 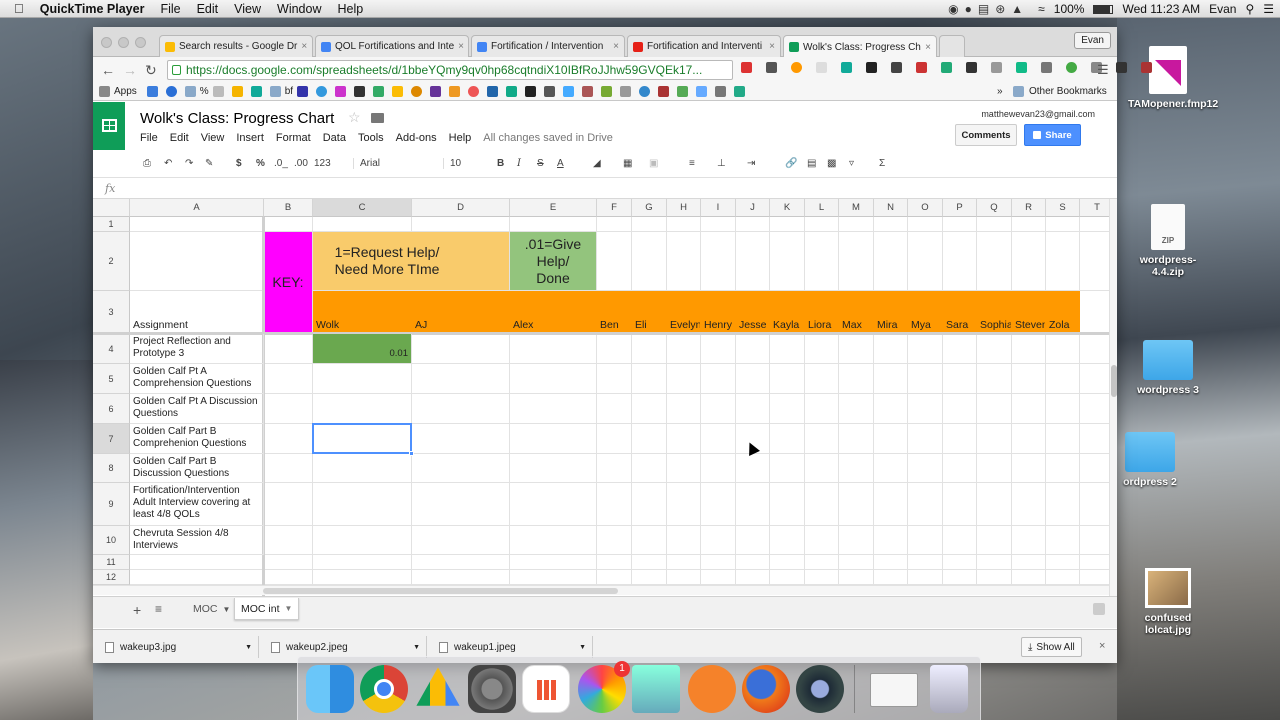 I want to click on ibooks-icon, so click(x=712, y=689).